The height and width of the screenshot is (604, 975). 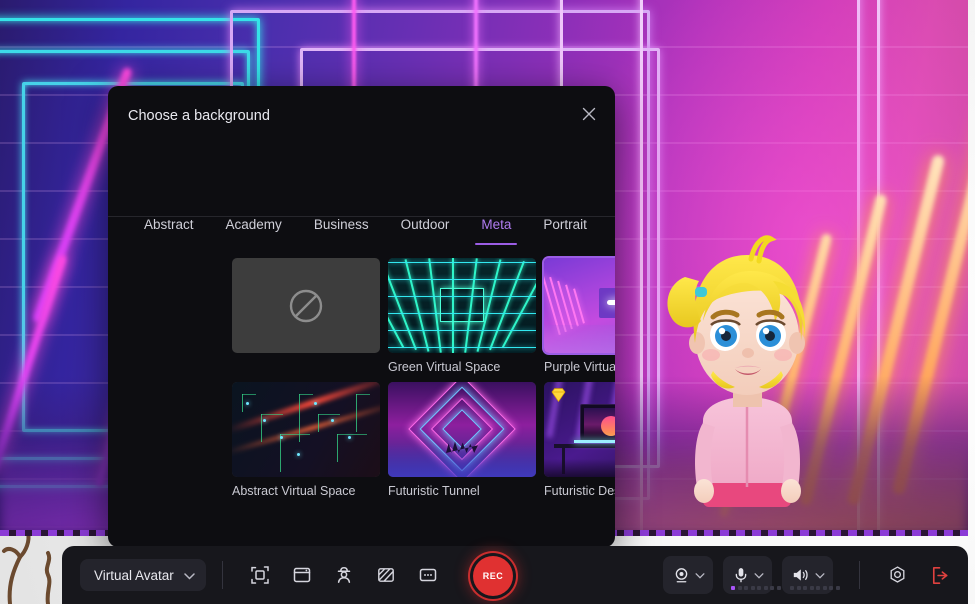 I want to click on gear-icon, so click(x=897, y=575).